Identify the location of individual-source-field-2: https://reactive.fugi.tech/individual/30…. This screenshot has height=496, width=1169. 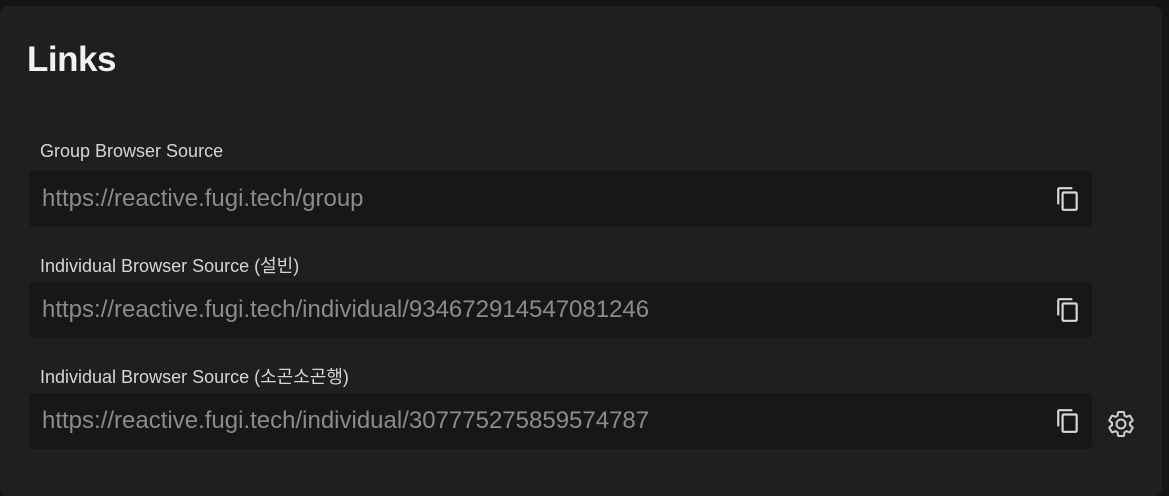
(560, 421).